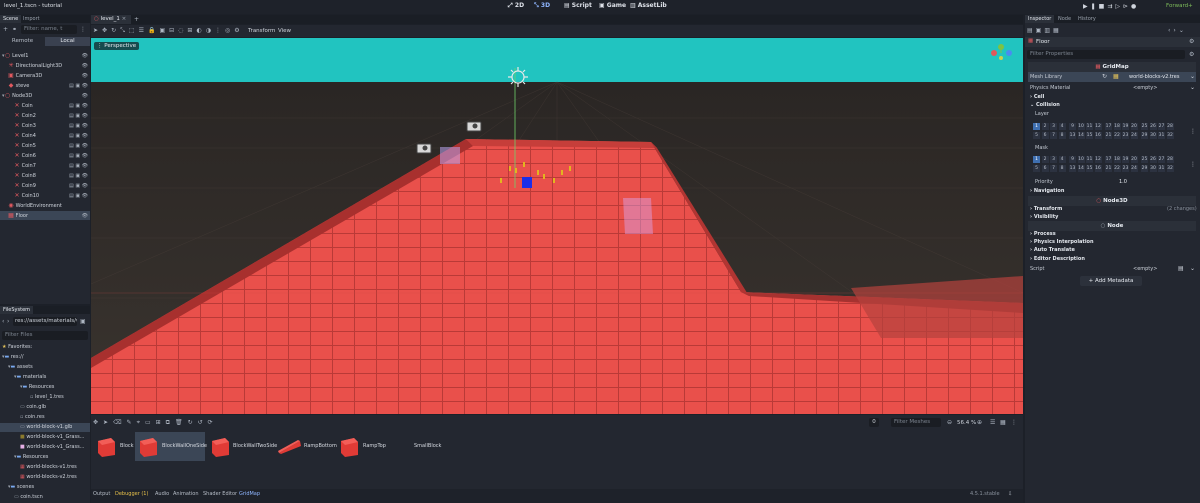 The image size is (1200, 503). Describe the element at coordinates (220, 30) in the screenshot. I see `options-icon: ⋮` at that location.